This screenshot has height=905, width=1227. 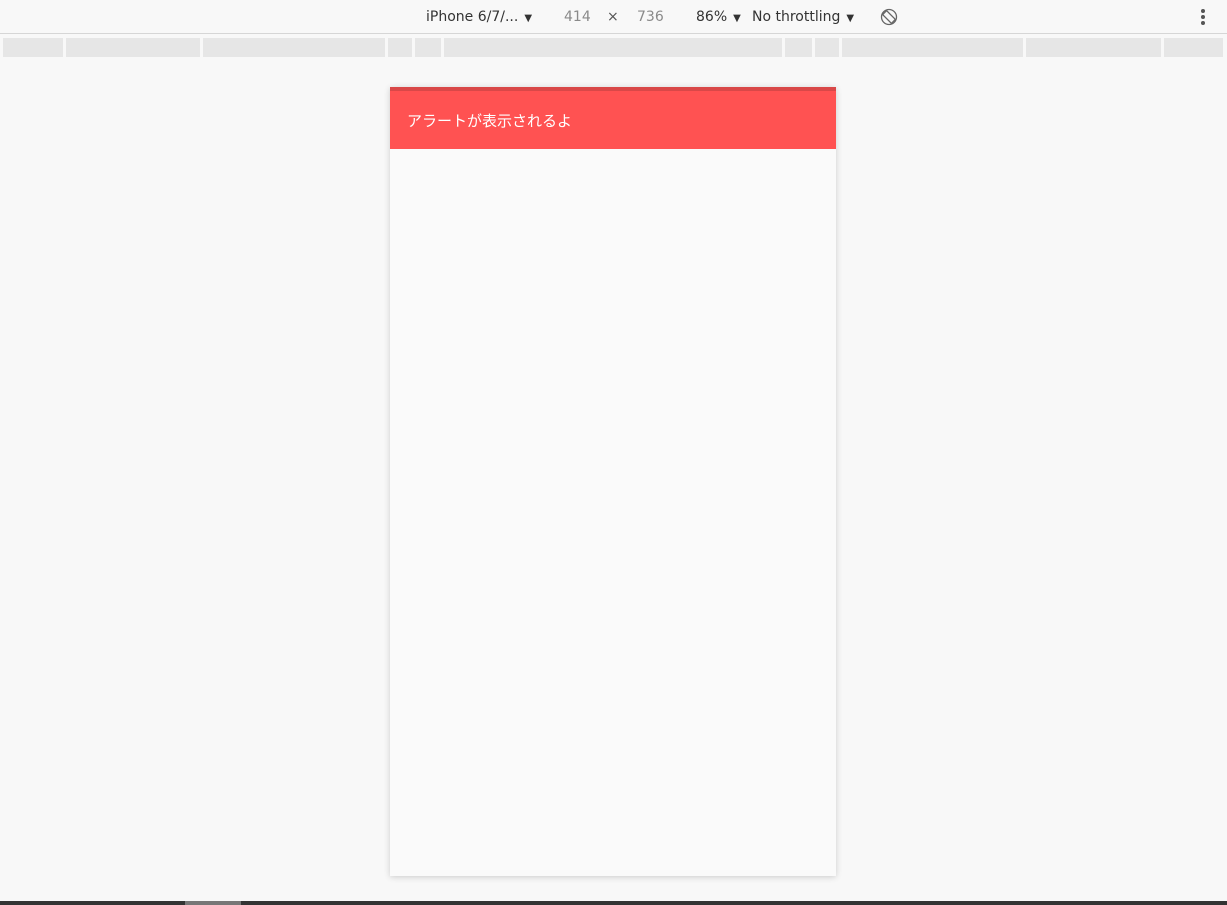 What do you see at coordinates (613, 903) in the screenshot?
I see `horizontal-scrollbar` at bounding box center [613, 903].